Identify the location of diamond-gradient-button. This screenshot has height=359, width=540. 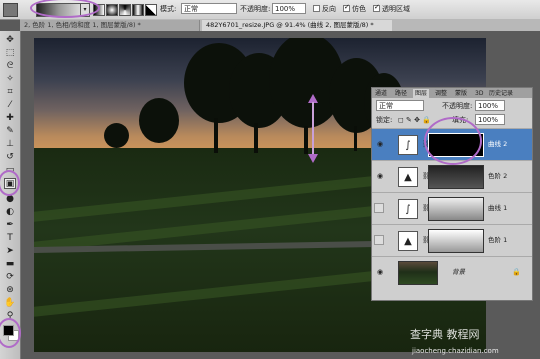
(151, 10).